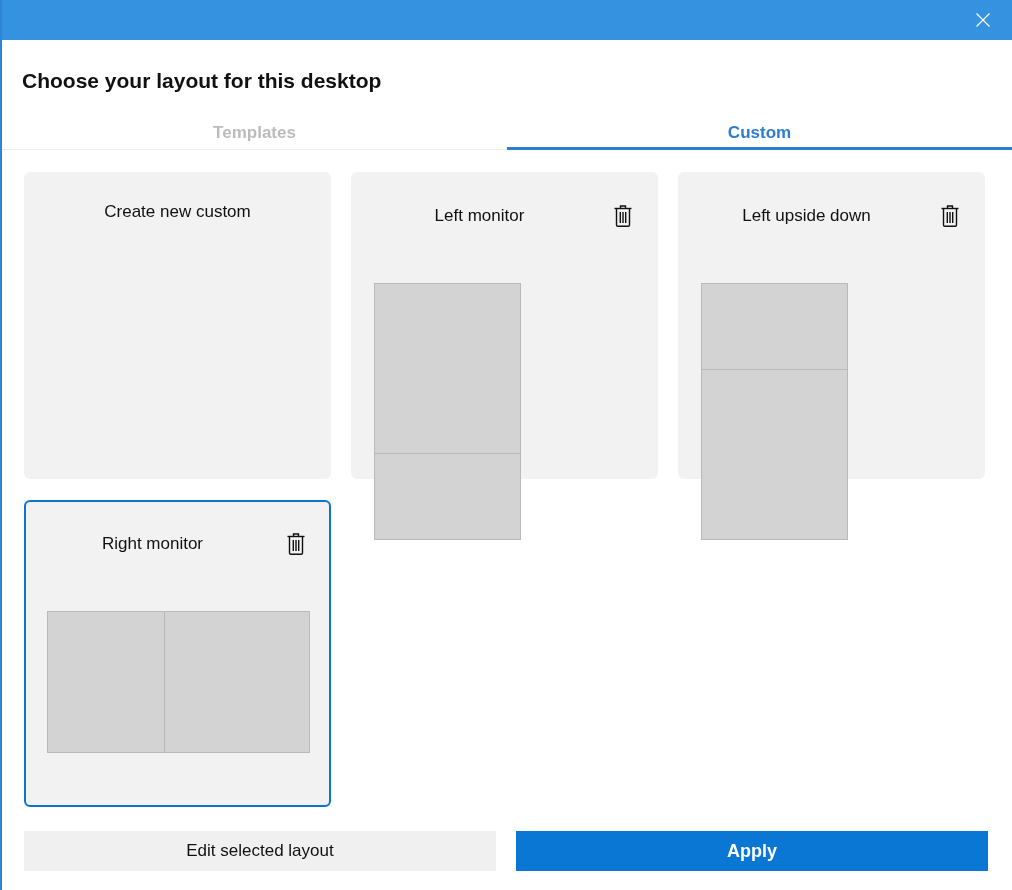  What do you see at coordinates (479, 216) in the screenshot?
I see `card-title: Left monitor` at bounding box center [479, 216].